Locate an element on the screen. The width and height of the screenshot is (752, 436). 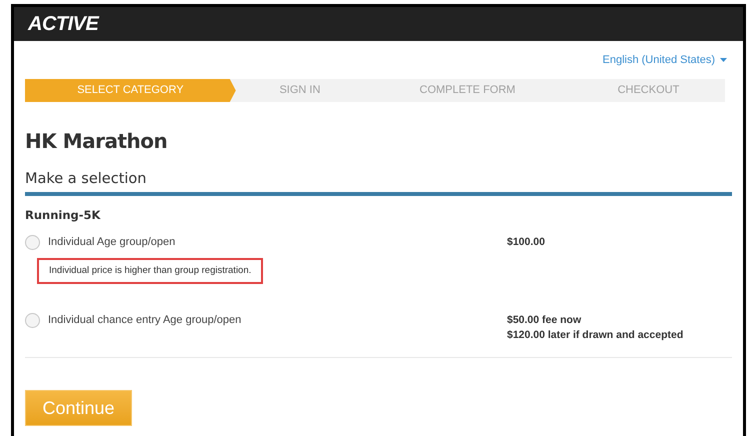
note-text: Individual price is higher than group registration. is located at coordinates (150, 271).